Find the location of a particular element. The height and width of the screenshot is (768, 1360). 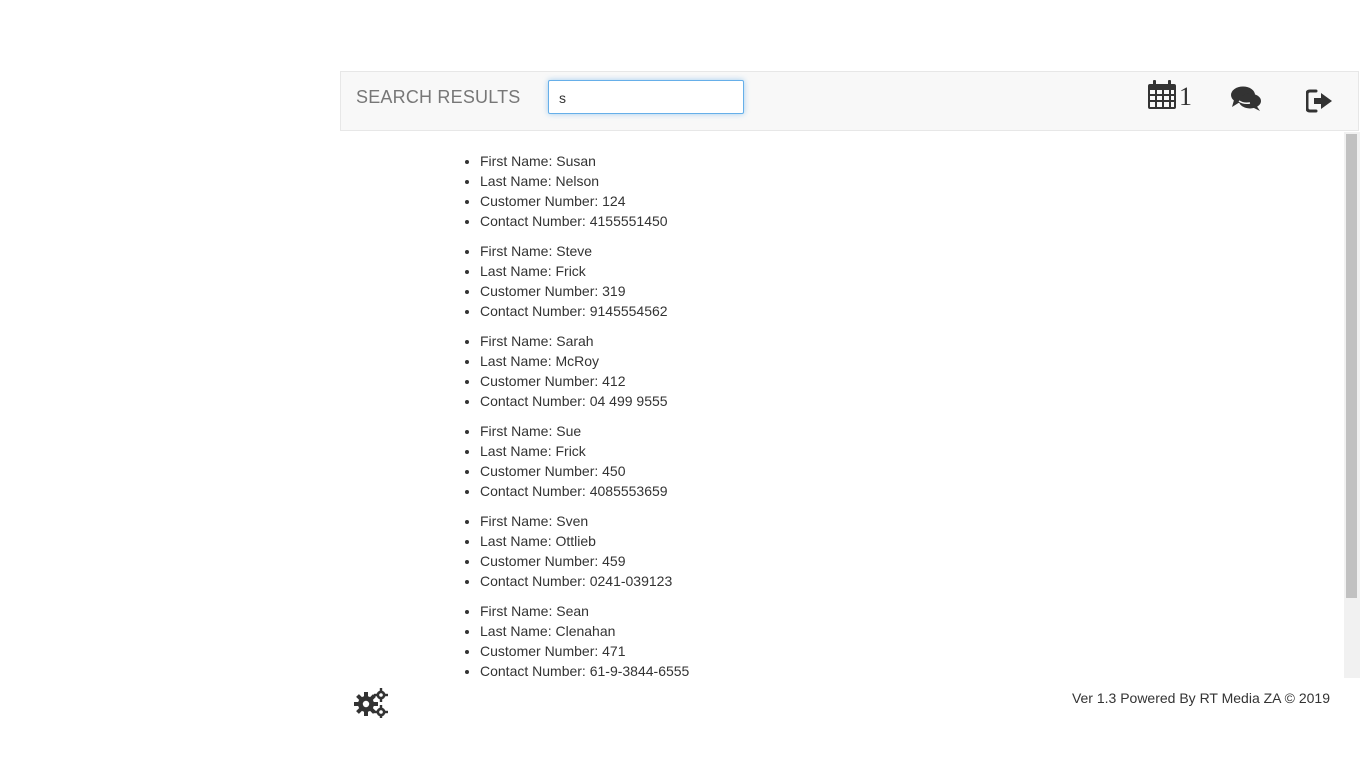

customer-number: Customer Number: 450 is located at coordinates (584, 471).